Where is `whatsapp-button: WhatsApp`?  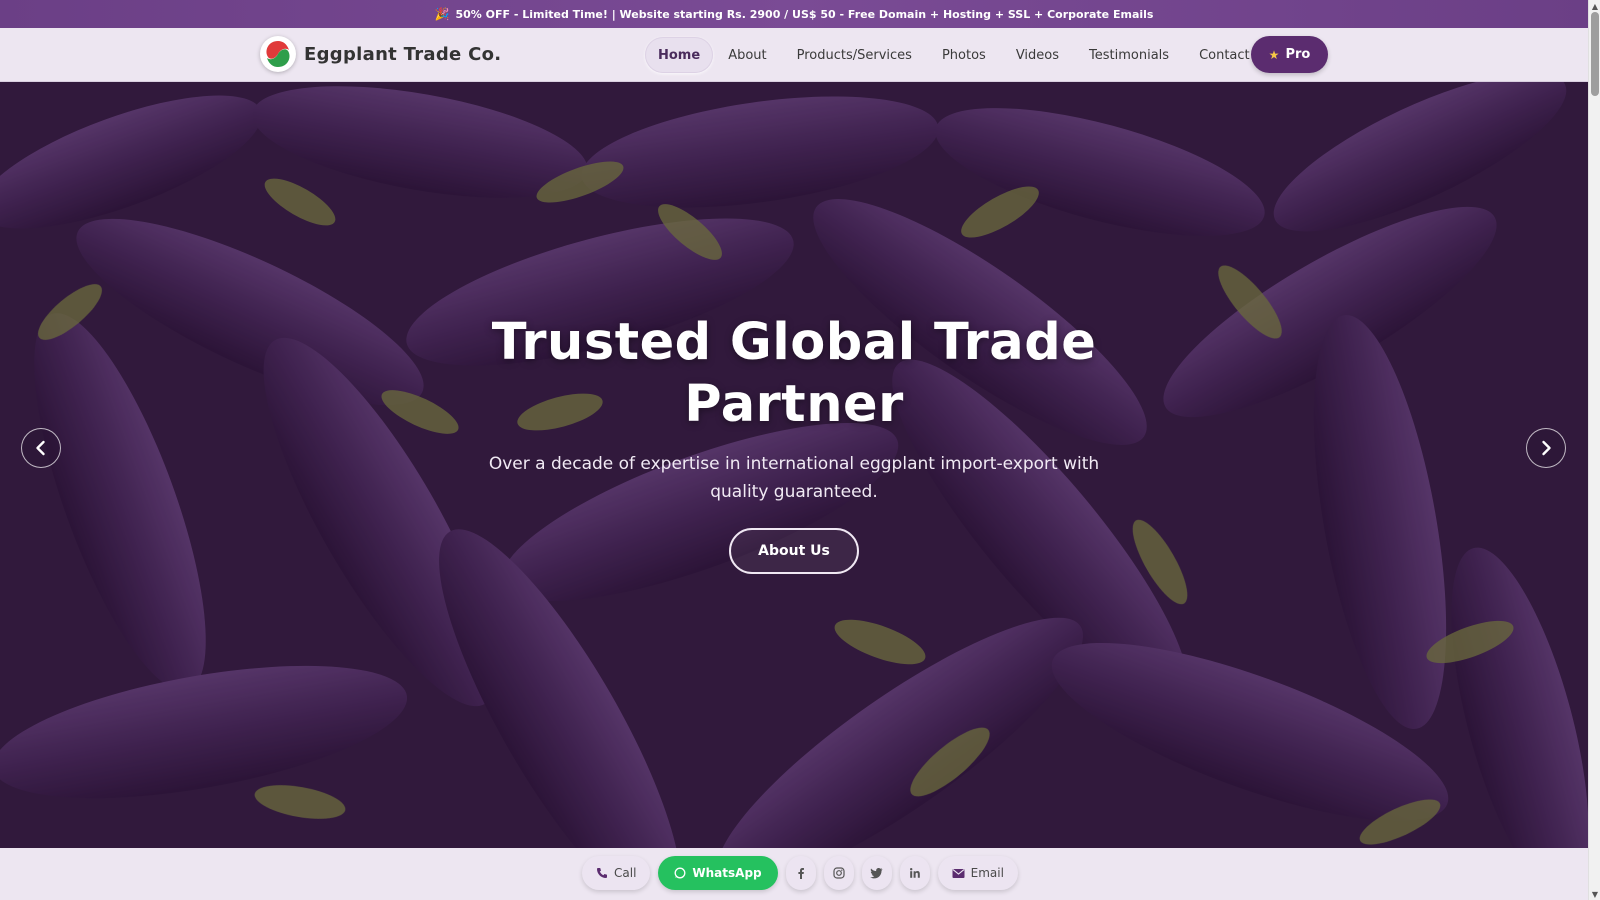 whatsapp-button: WhatsApp is located at coordinates (718, 873).